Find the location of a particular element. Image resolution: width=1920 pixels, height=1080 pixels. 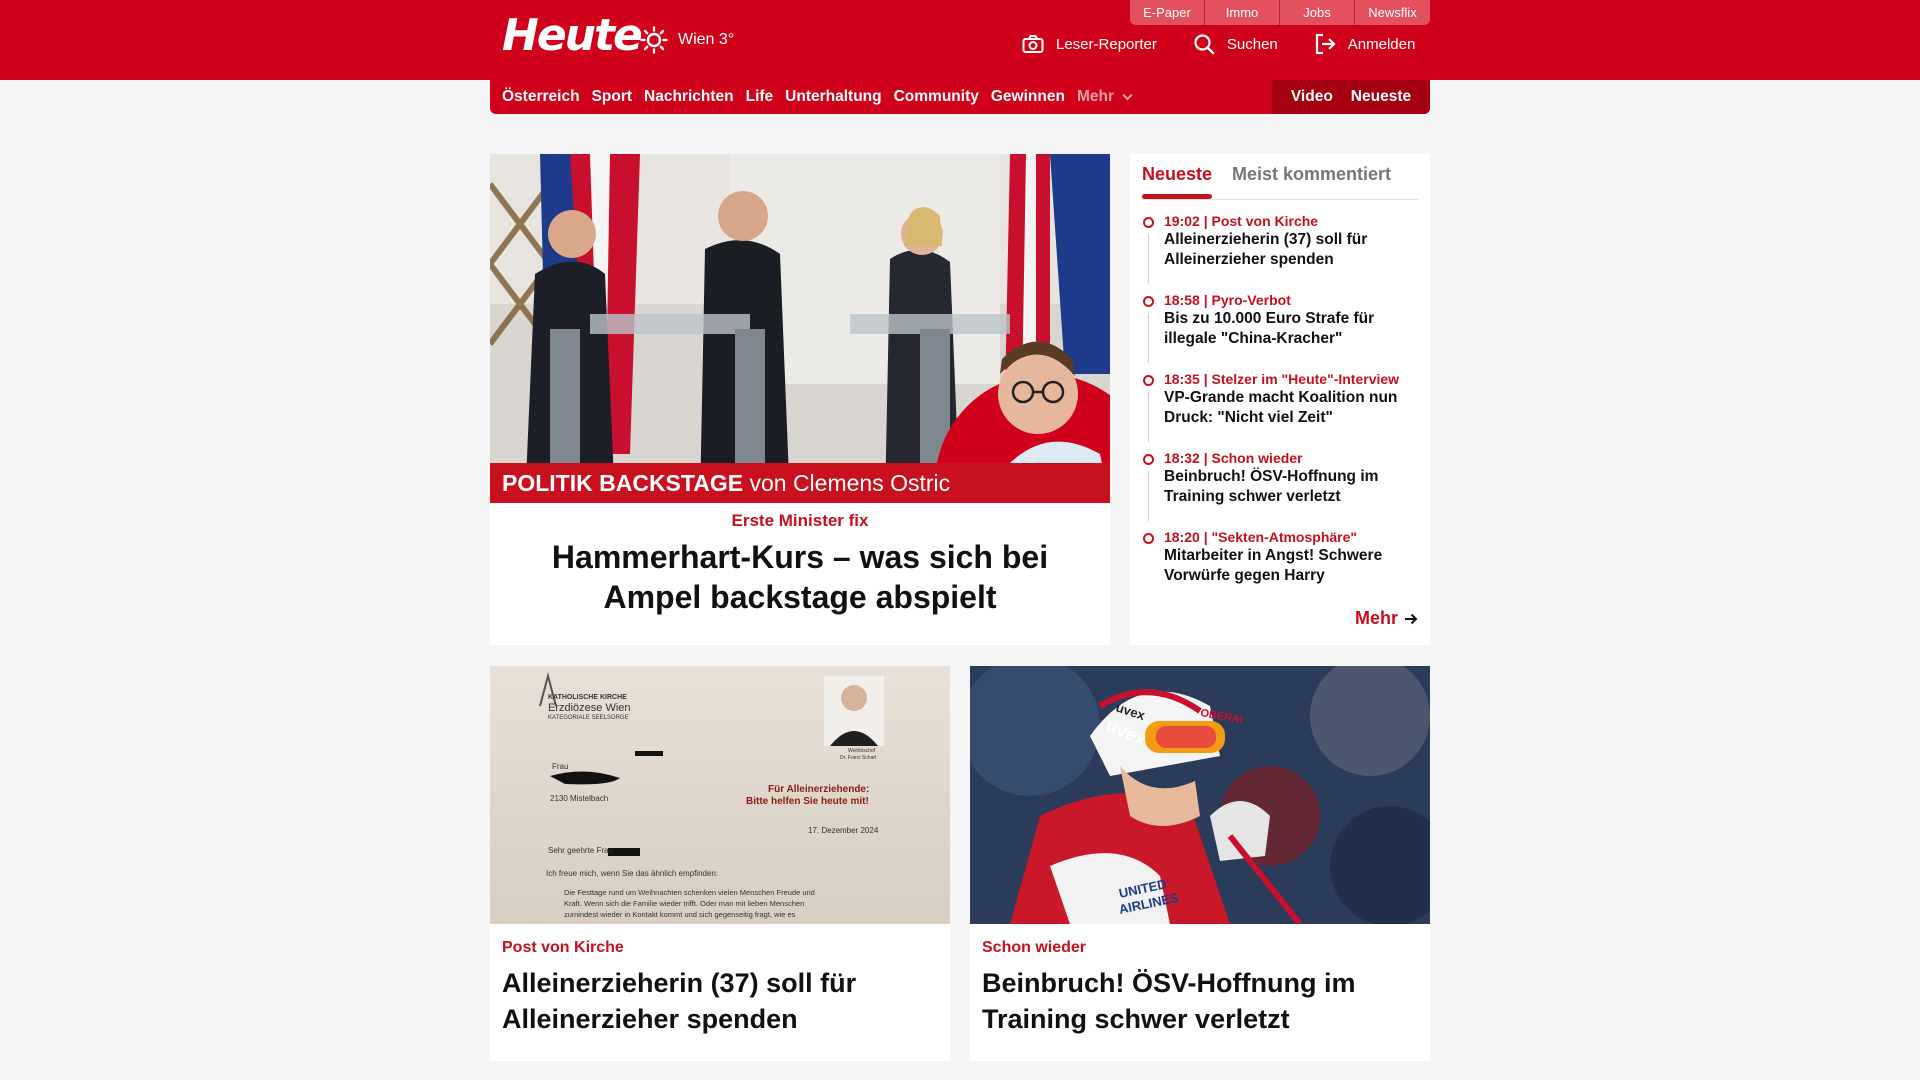

timeline-meta: 18:32 | Schon wieder is located at coordinates (1233, 458).